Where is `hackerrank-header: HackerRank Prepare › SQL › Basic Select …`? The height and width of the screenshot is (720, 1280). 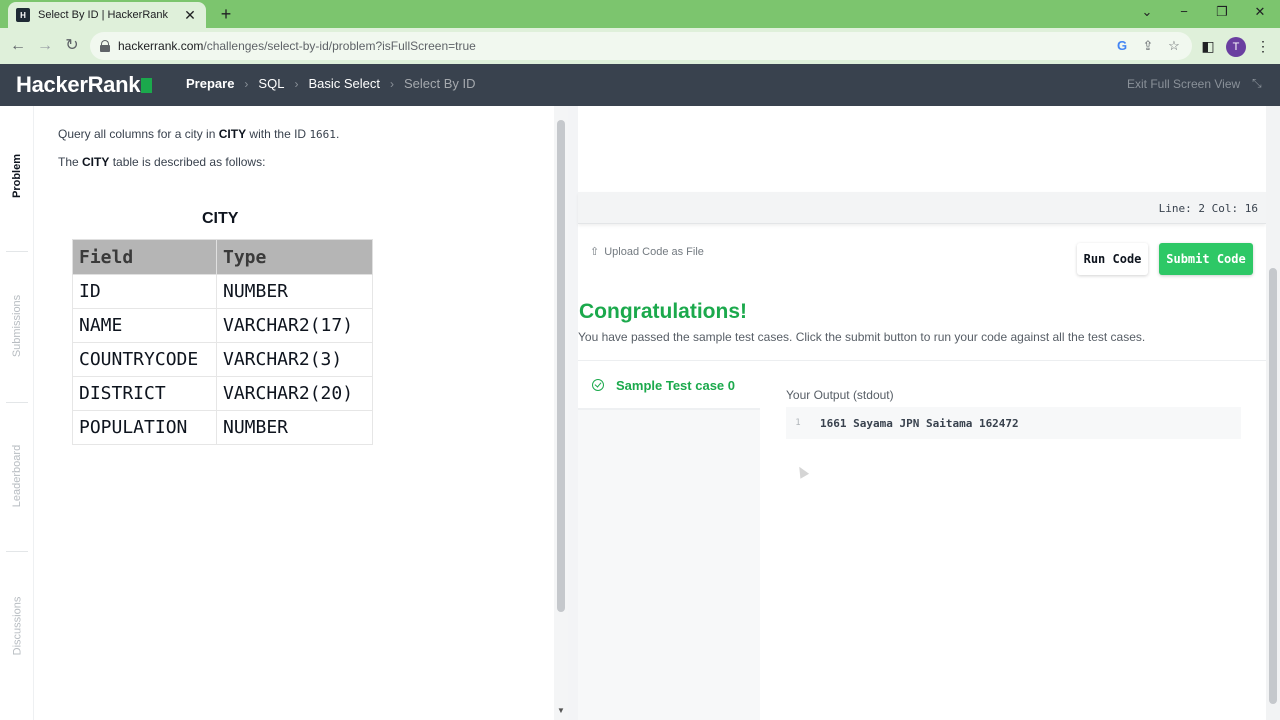
hackerrank-header: HackerRank Prepare › SQL › Basic Select … is located at coordinates (640, 85).